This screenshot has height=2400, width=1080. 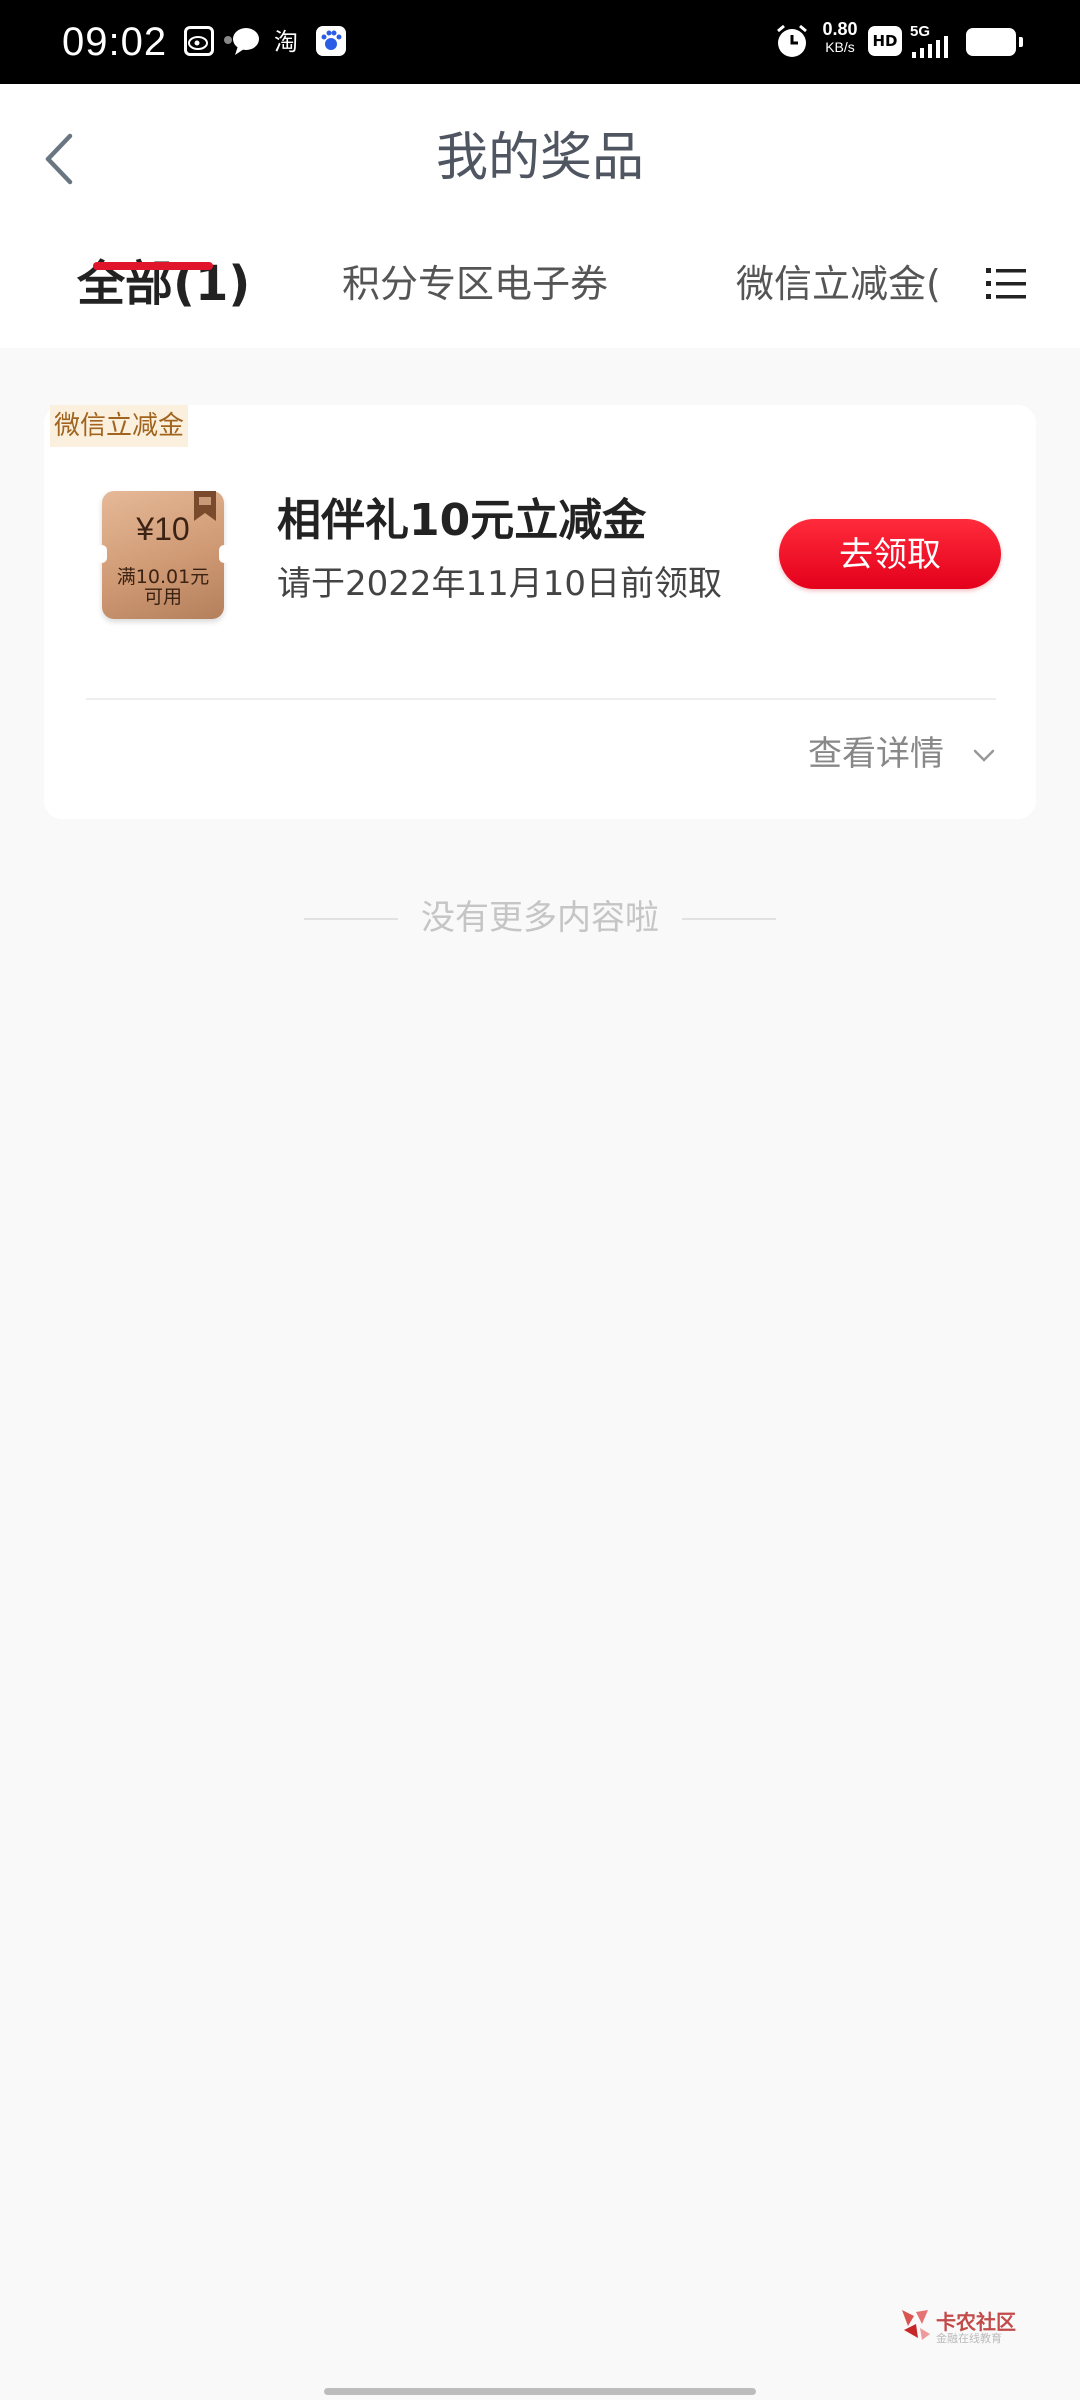 I want to click on tab-wechat-discount: 微信立减金(, so click(x=837, y=284).